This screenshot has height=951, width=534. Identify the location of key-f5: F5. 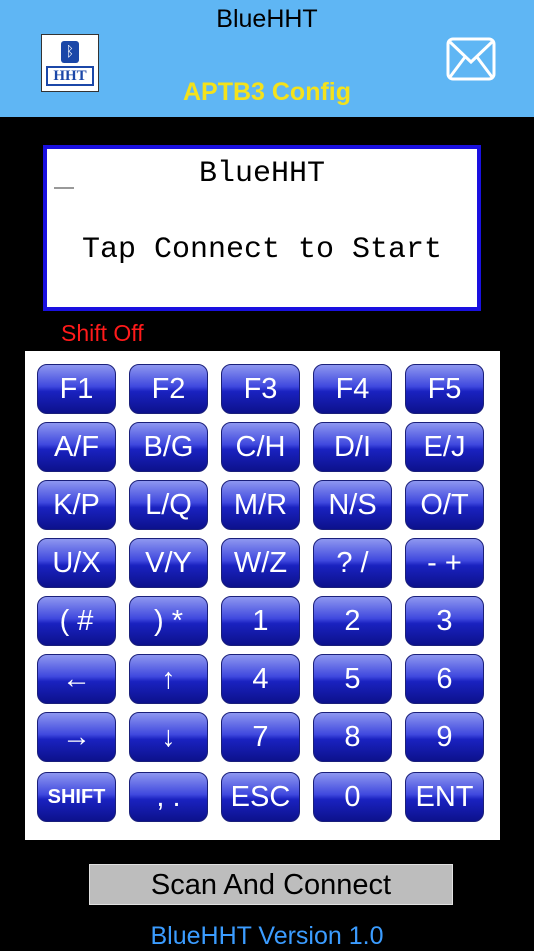
(444, 389).